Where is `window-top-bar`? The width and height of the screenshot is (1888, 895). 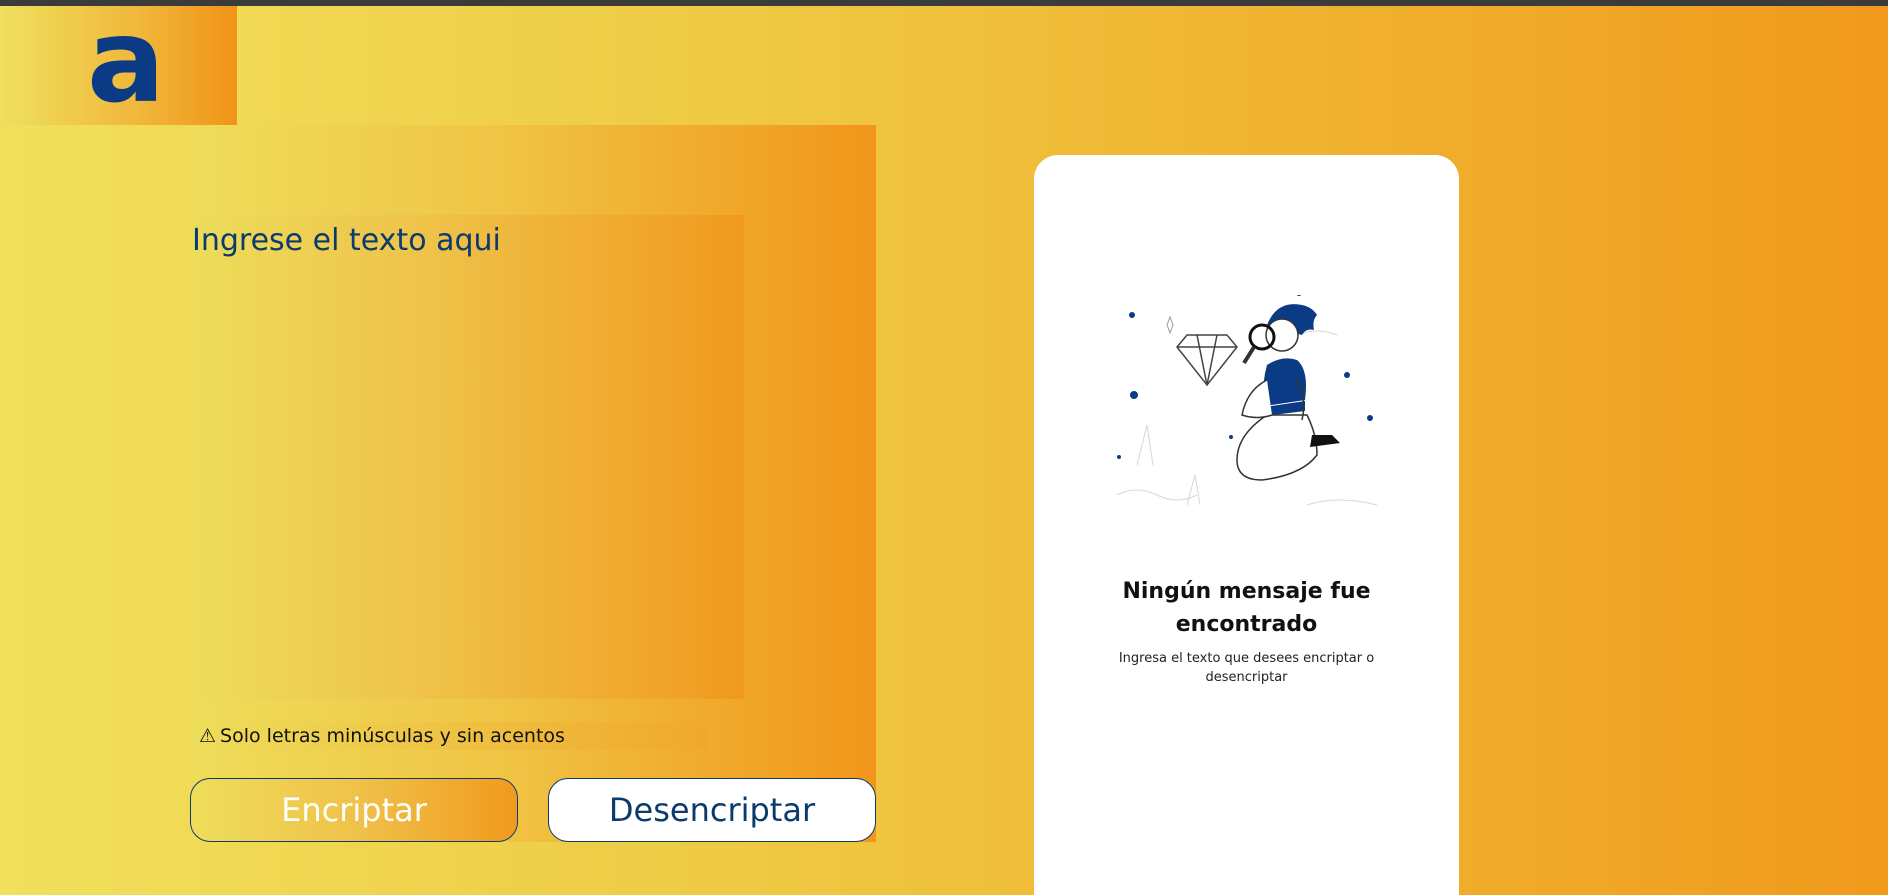 window-top-bar is located at coordinates (944, 3).